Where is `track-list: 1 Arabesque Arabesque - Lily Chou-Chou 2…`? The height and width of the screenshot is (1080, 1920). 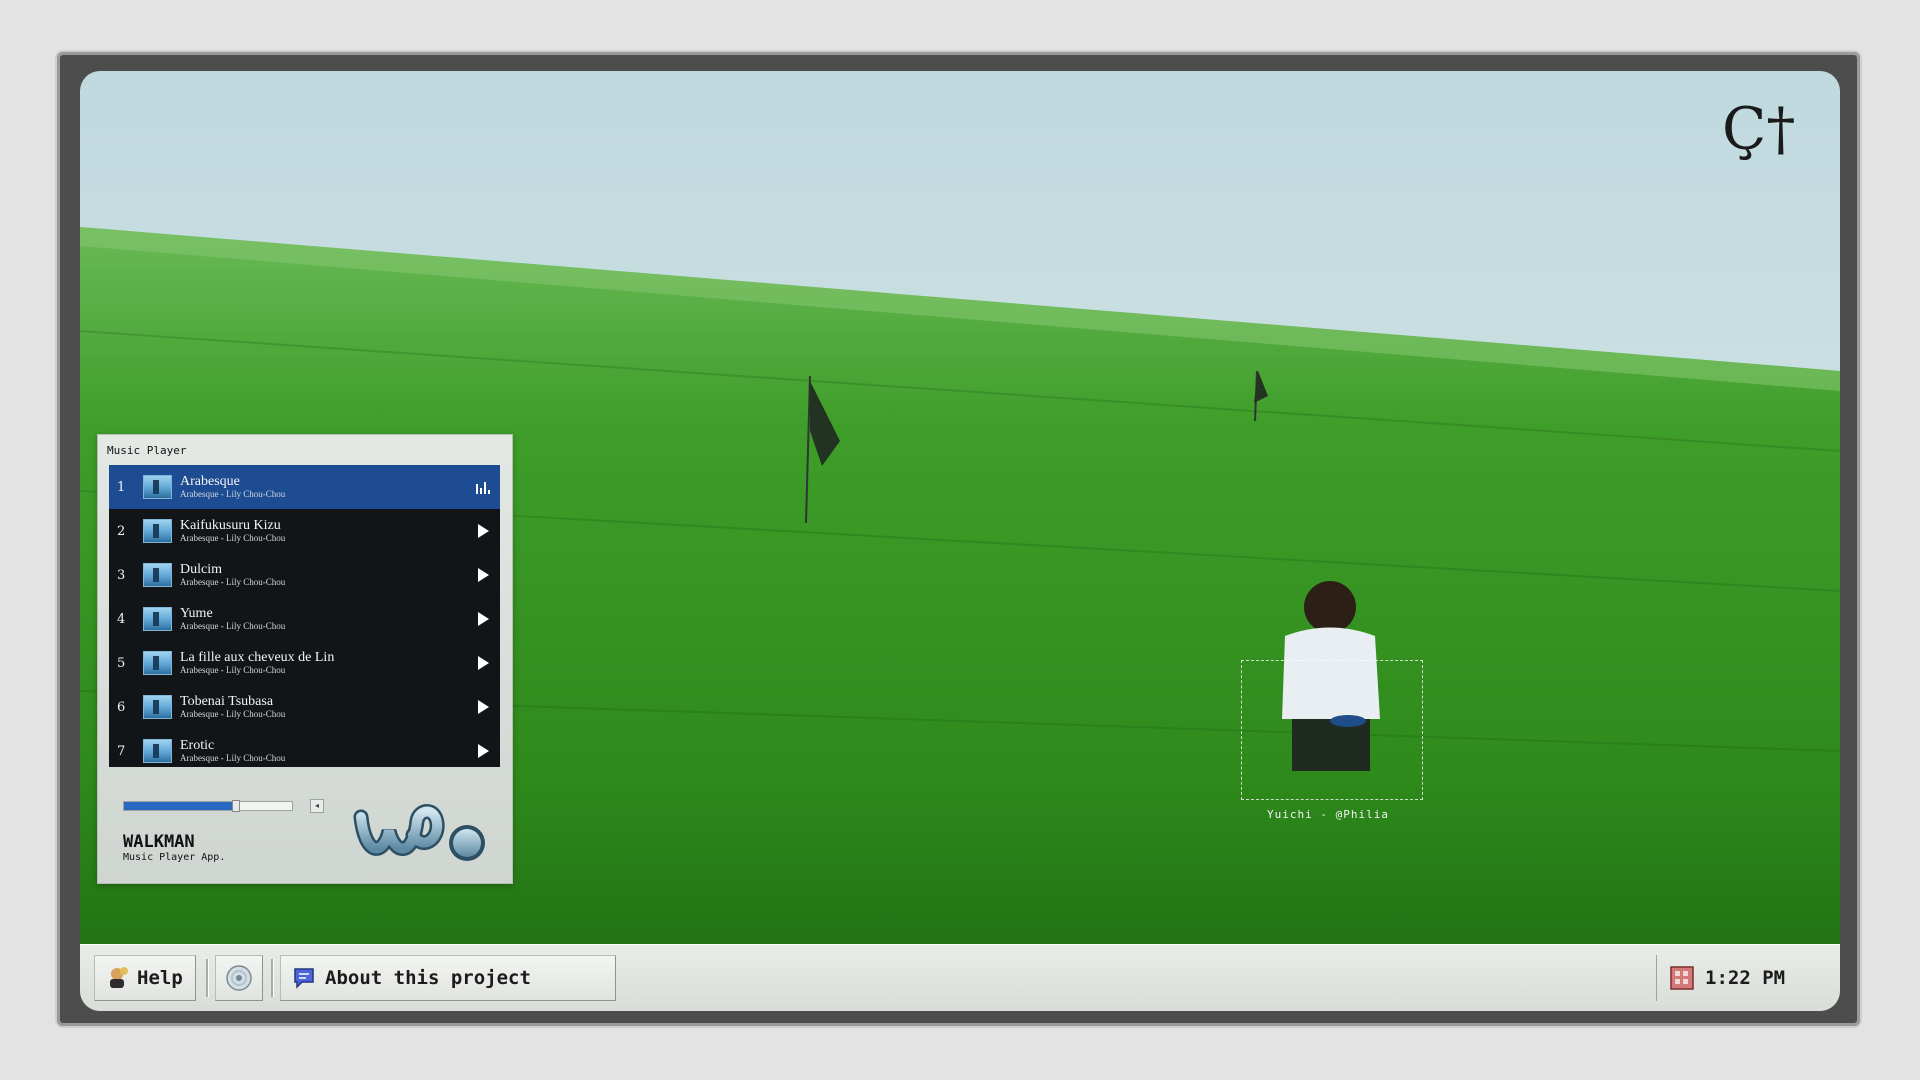 track-list: 1 Arabesque Arabesque - Lily Chou-Chou 2… is located at coordinates (304, 616).